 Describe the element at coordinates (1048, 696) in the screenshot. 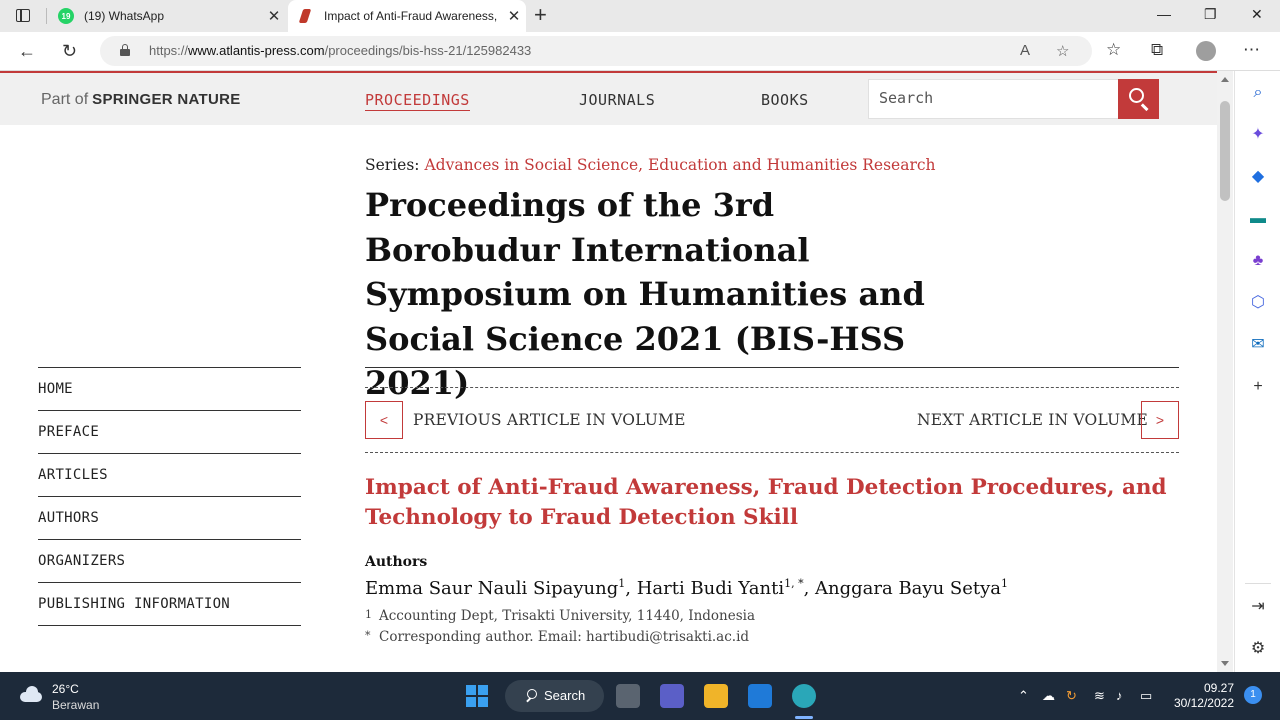

I see `onedrive-icon: ☁` at that location.